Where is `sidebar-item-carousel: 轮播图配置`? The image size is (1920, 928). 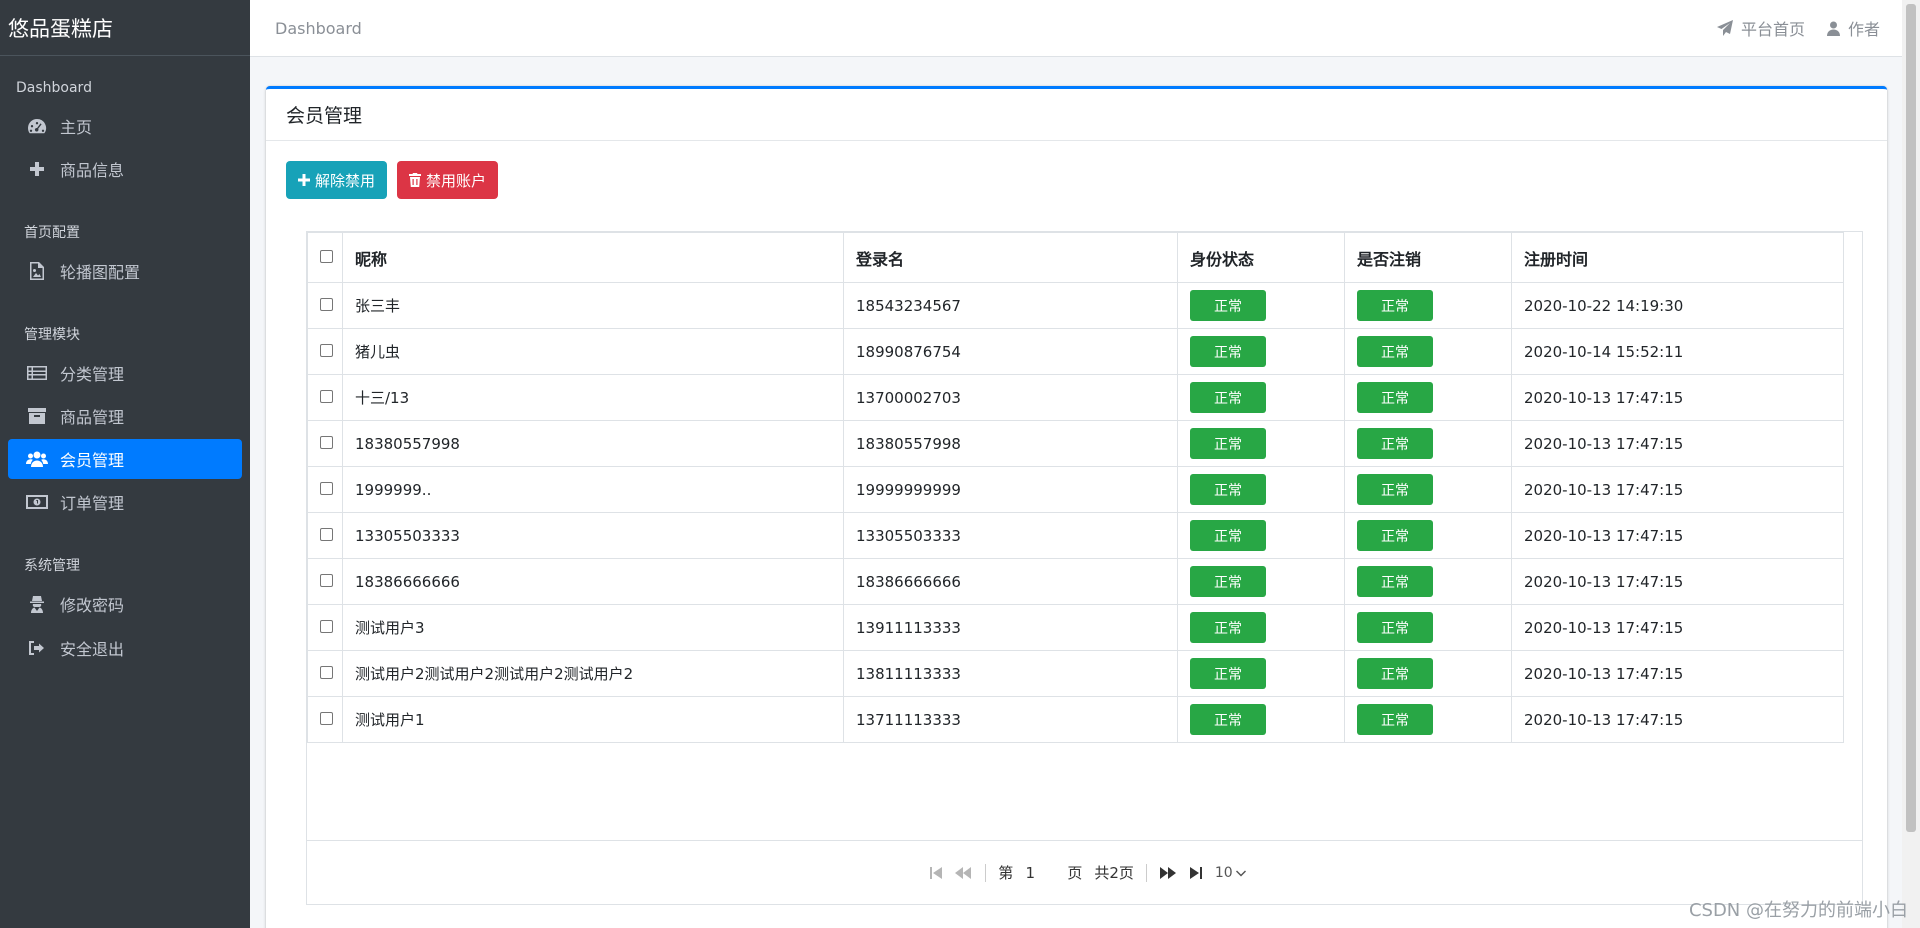 sidebar-item-carousel: 轮播图配置 is located at coordinates (125, 271).